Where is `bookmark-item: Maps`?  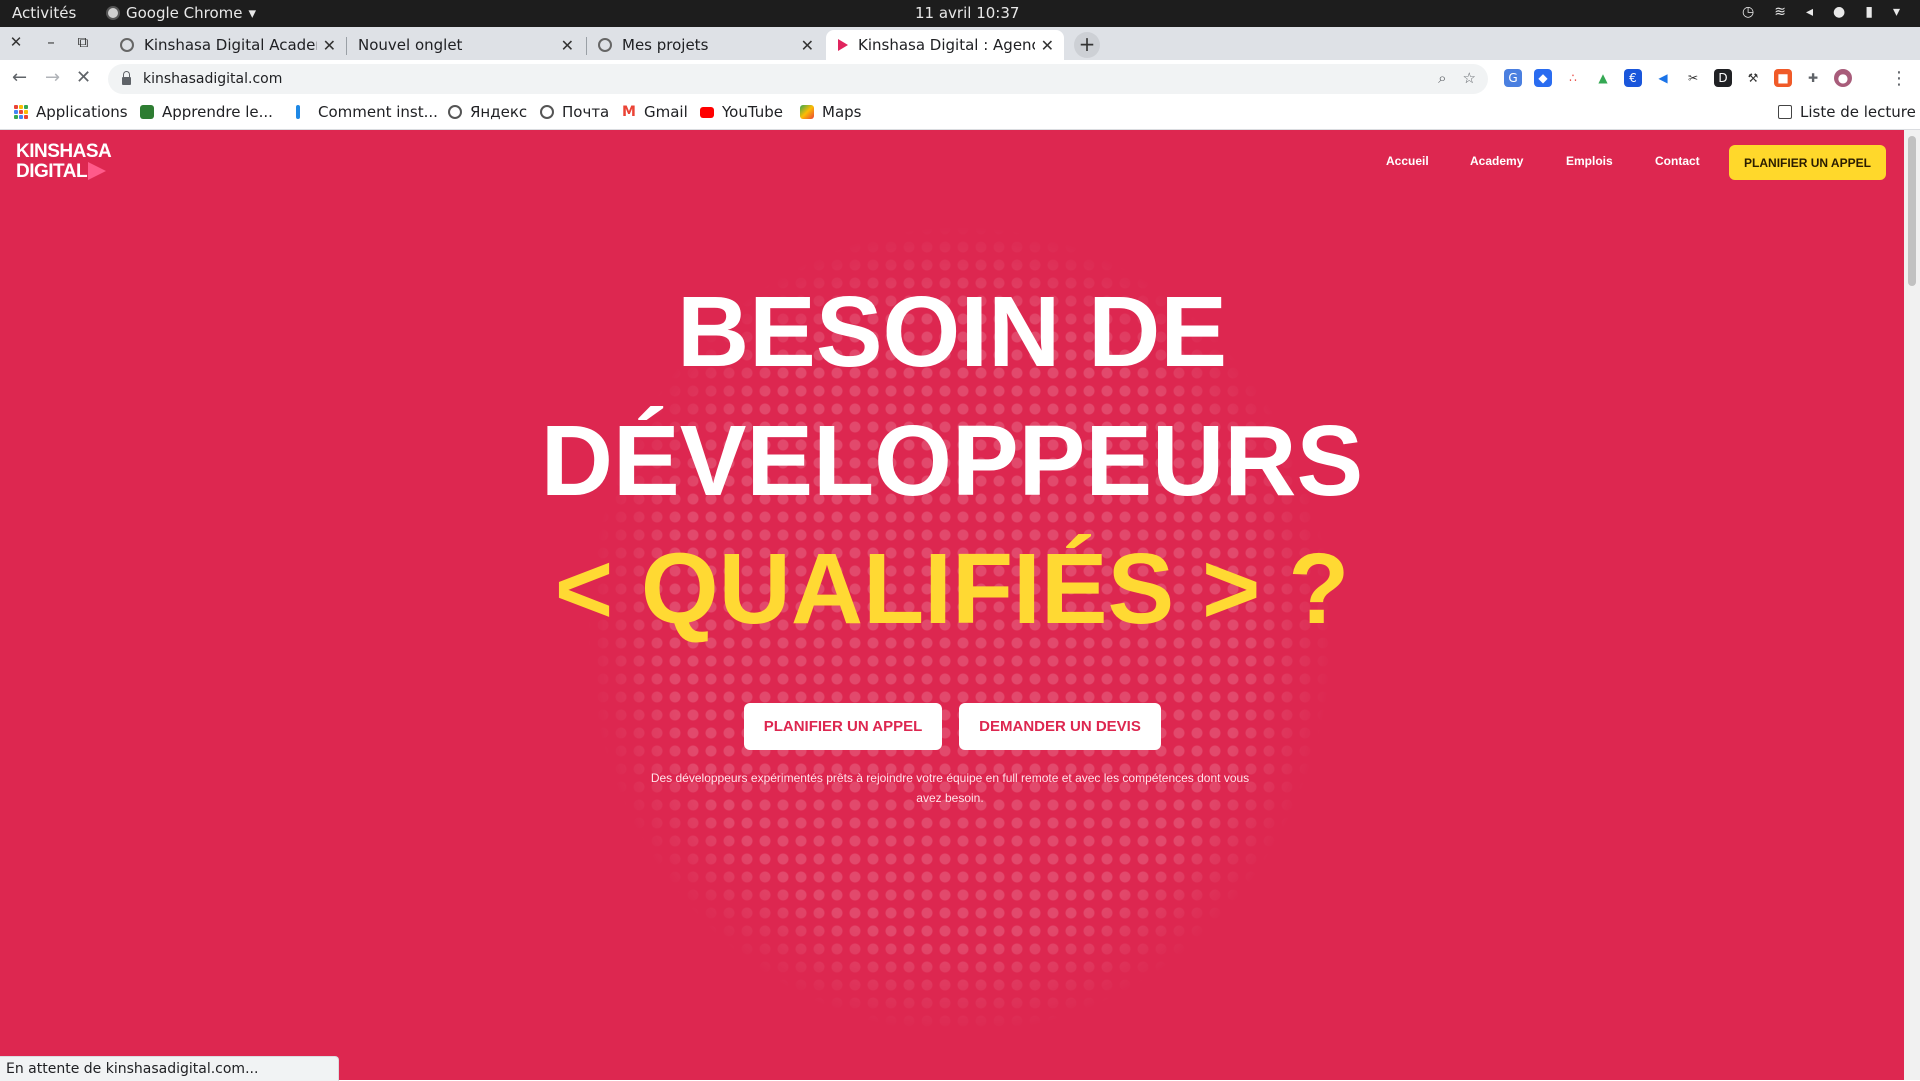
bookmark-item: Maps is located at coordinates (830, 112).